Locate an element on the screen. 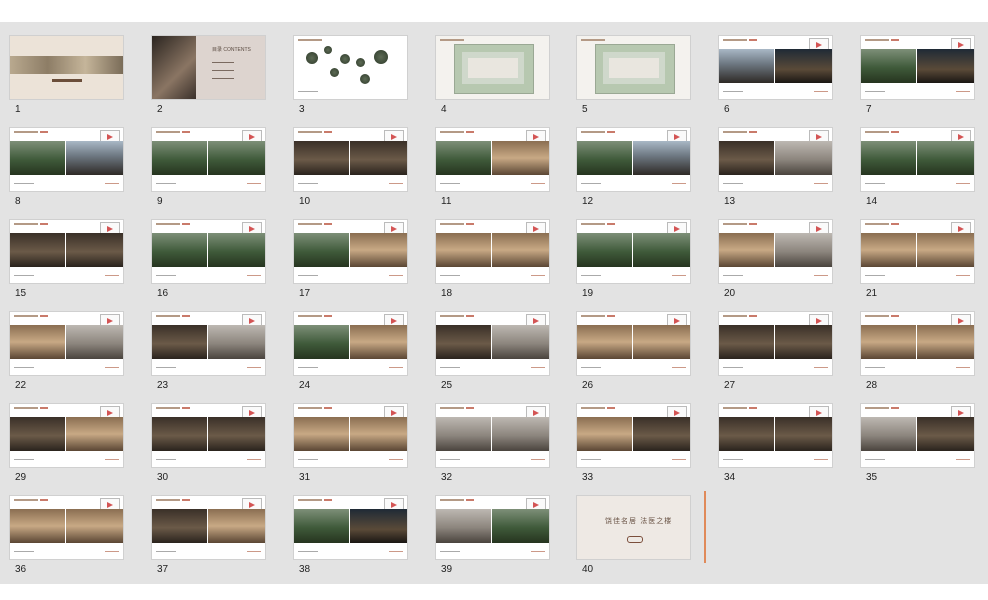 The width and height of the screenshot is (988, 600). slide-thumbnail: 5 is located at coordinates (635, 76).